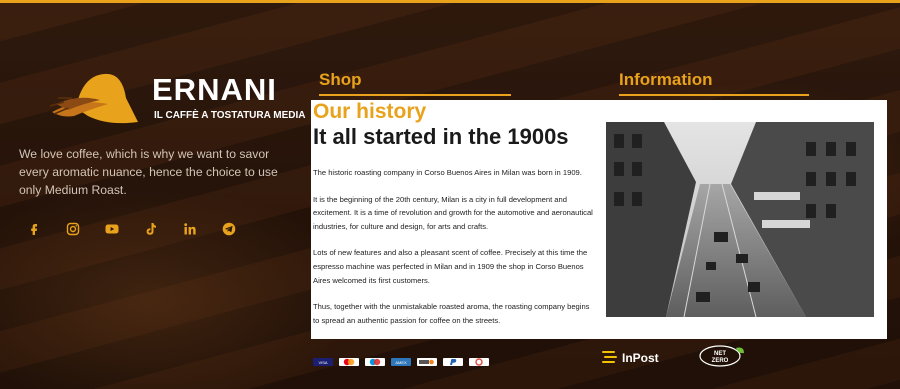 The height and width of the screenshot is (389, 900). I want to click on inpost-logo: InPost, so click(641, 357).